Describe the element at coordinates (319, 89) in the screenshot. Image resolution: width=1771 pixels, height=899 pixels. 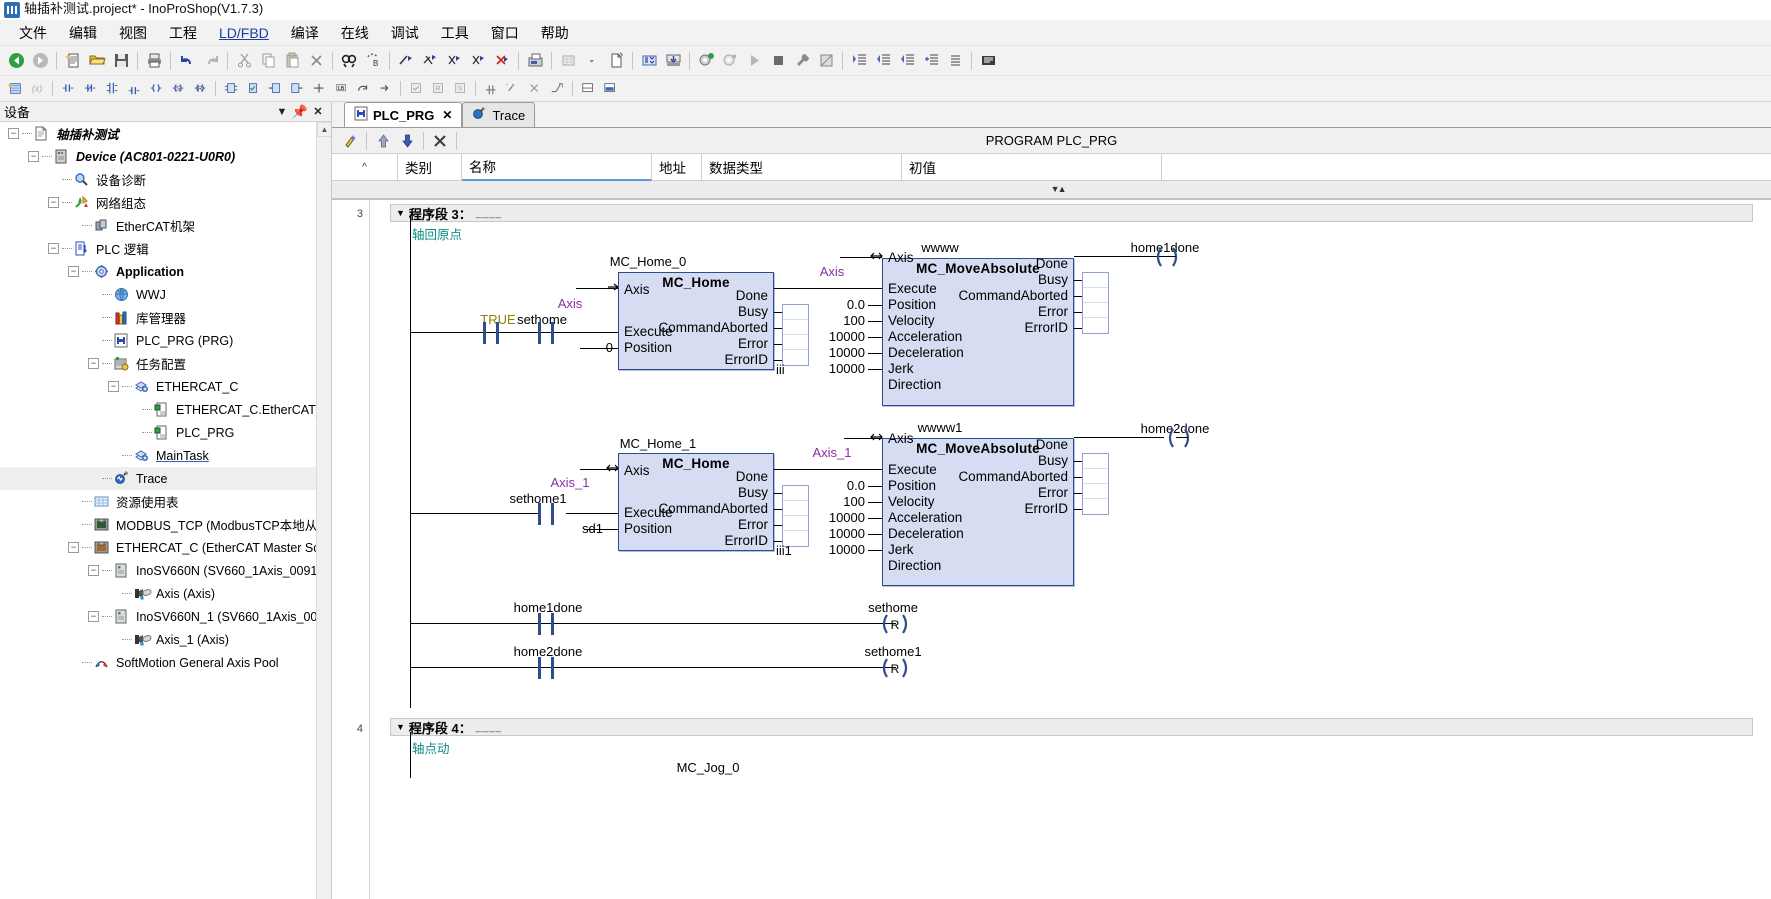
I see `branch-icon` at that location.